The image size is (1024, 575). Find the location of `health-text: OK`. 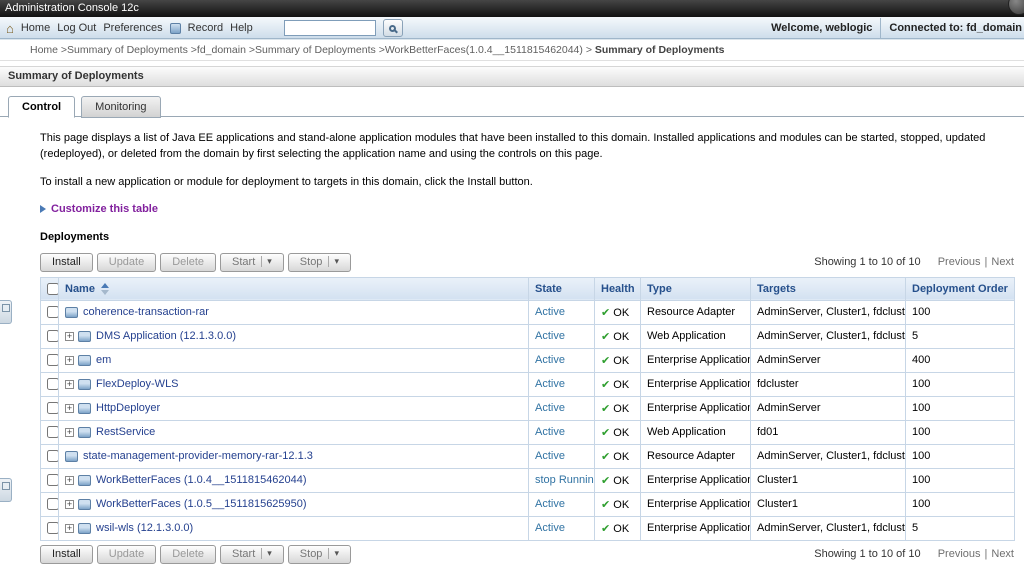

health-text: OK is located at coordinates (621, 384).